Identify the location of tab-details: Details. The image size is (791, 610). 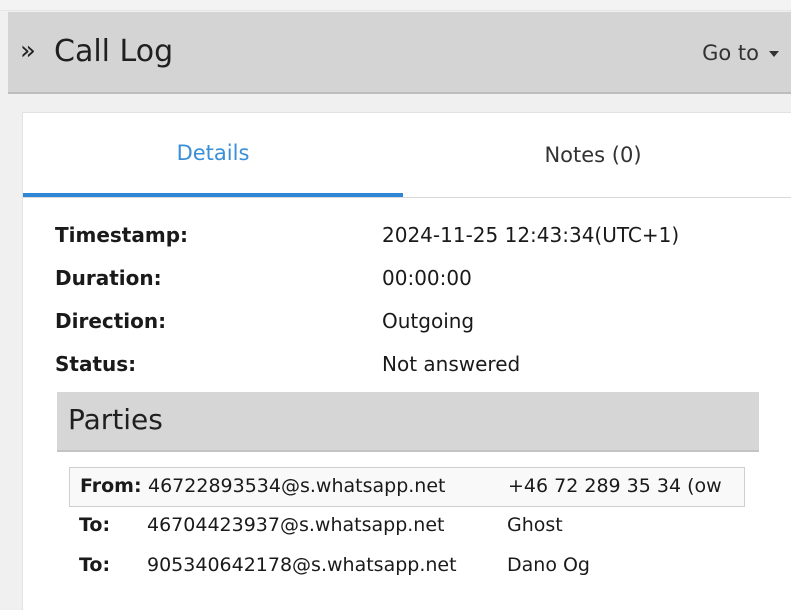
(213, 155).